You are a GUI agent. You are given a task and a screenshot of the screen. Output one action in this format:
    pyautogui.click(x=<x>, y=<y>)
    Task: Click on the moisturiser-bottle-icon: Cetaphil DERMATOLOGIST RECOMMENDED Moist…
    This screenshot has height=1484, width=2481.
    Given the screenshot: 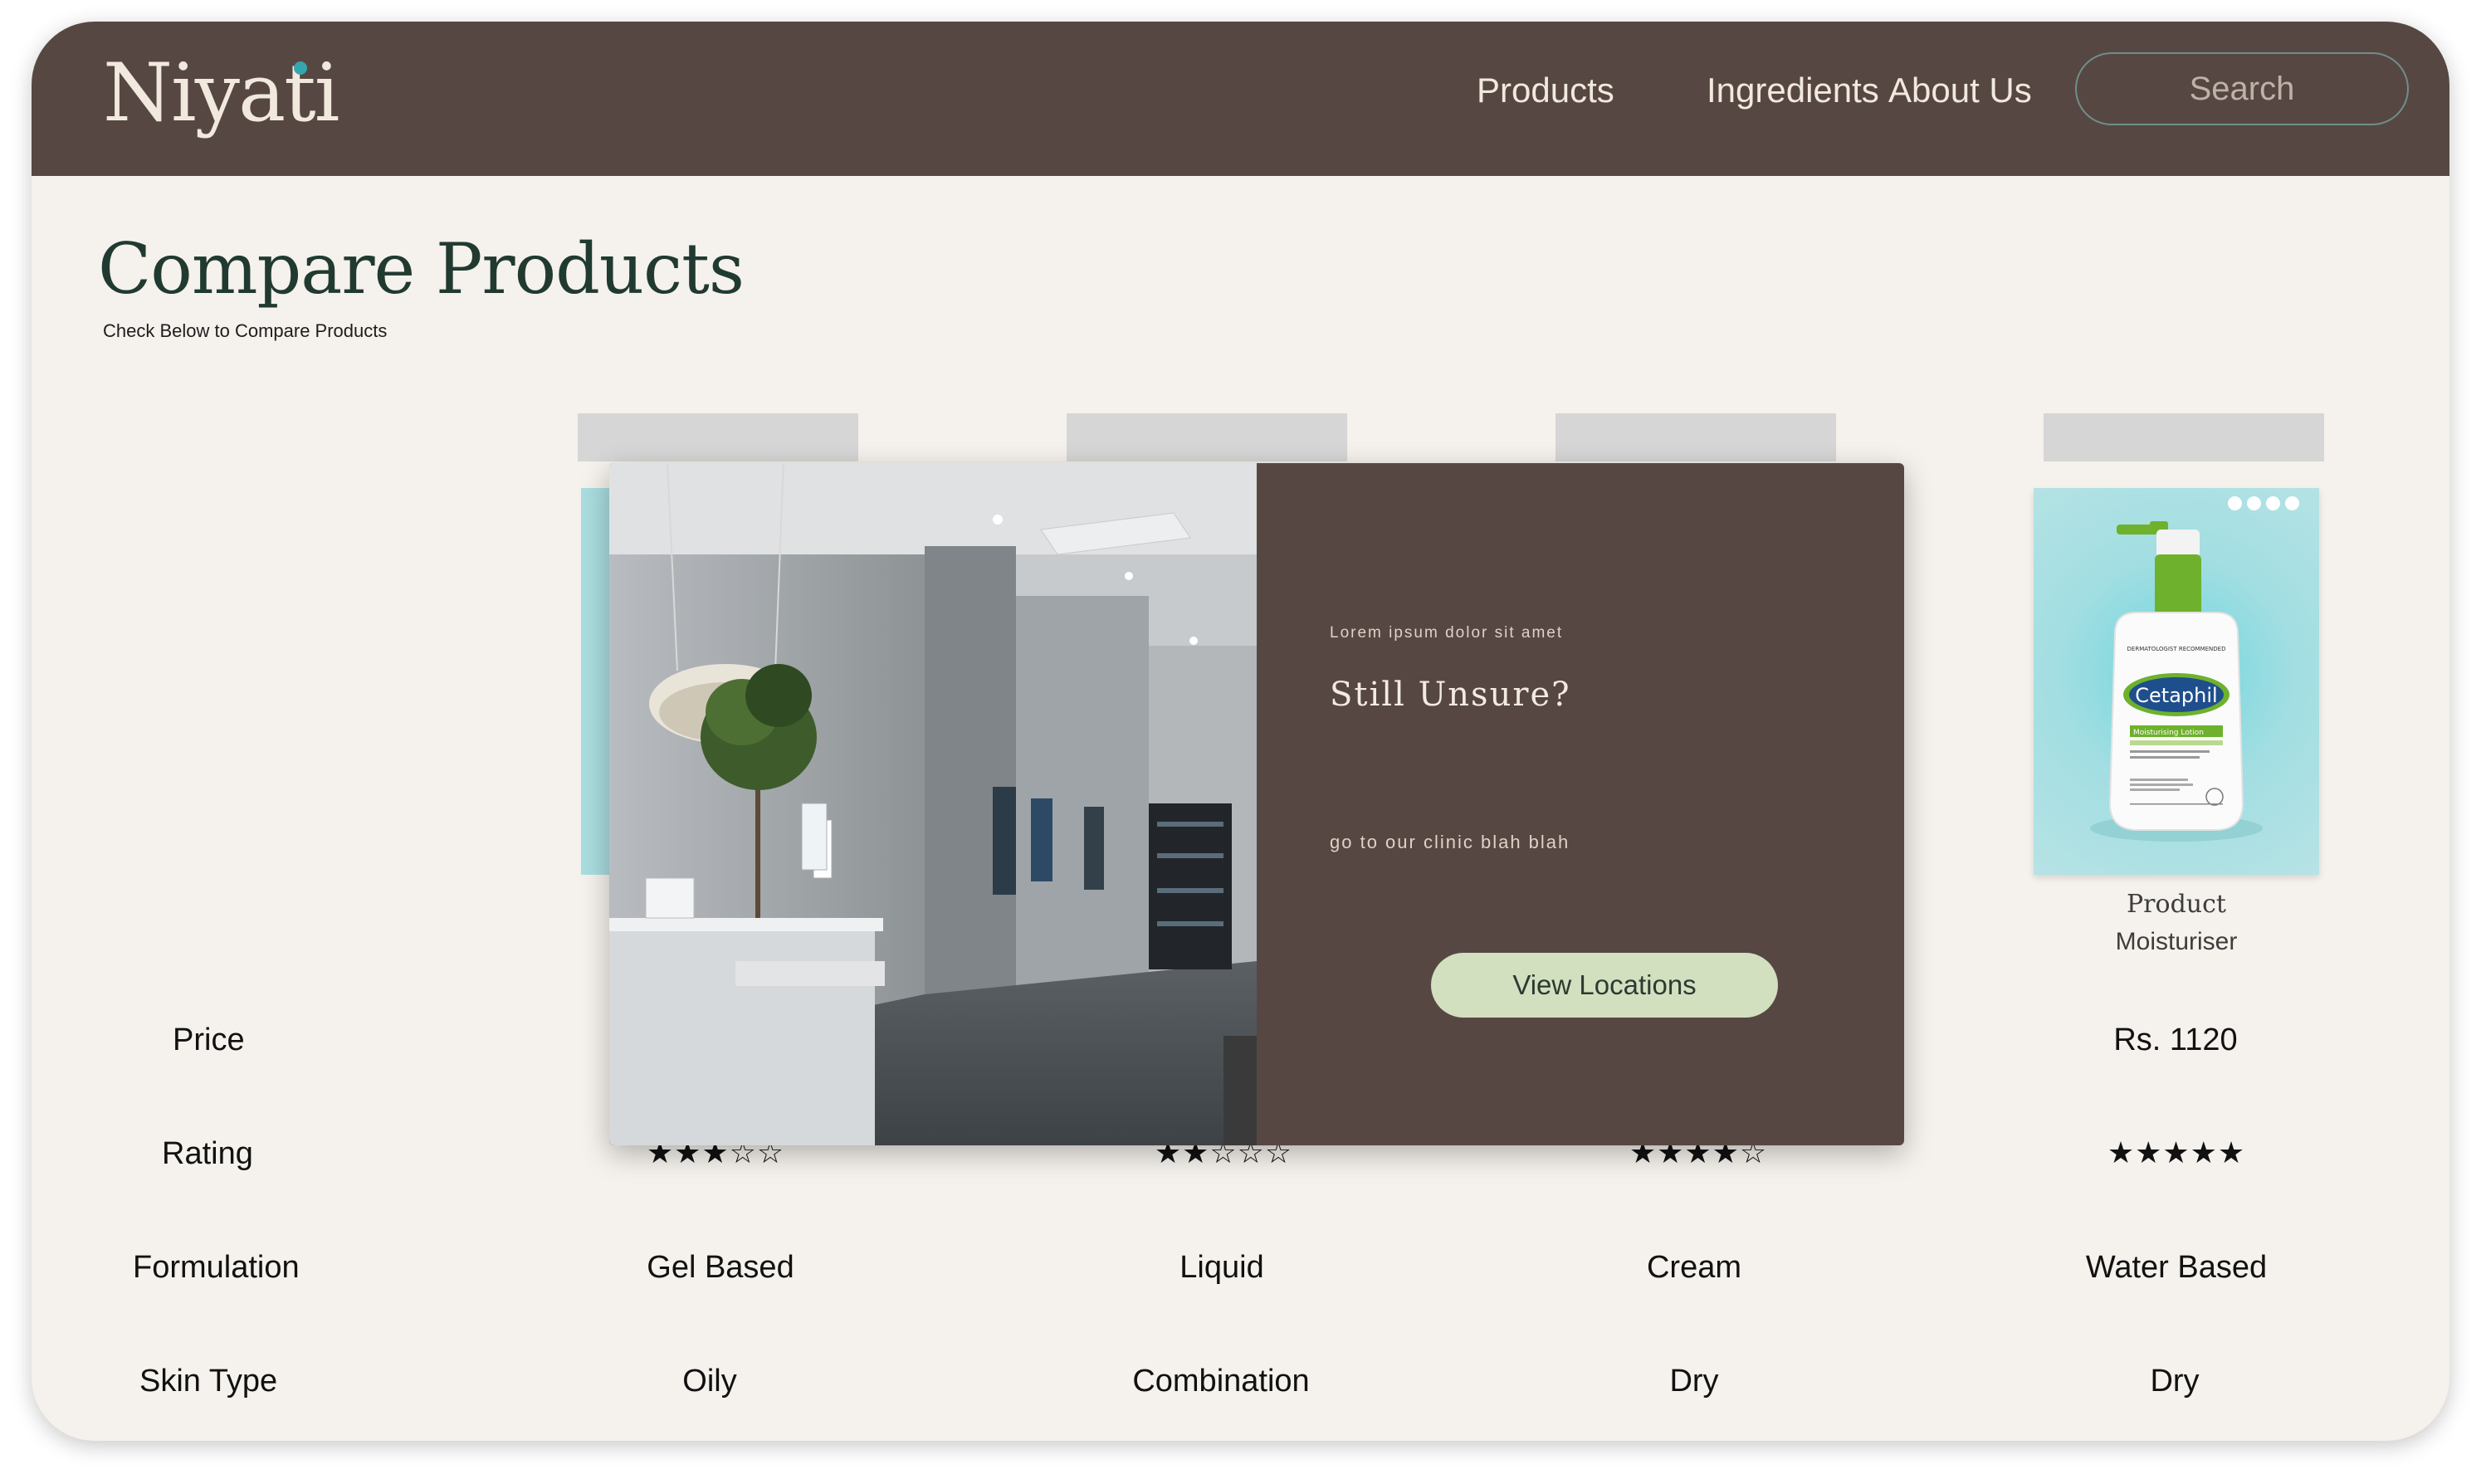 What is the action you would take?
    pyautogui.click(x=2177, y=681)
    